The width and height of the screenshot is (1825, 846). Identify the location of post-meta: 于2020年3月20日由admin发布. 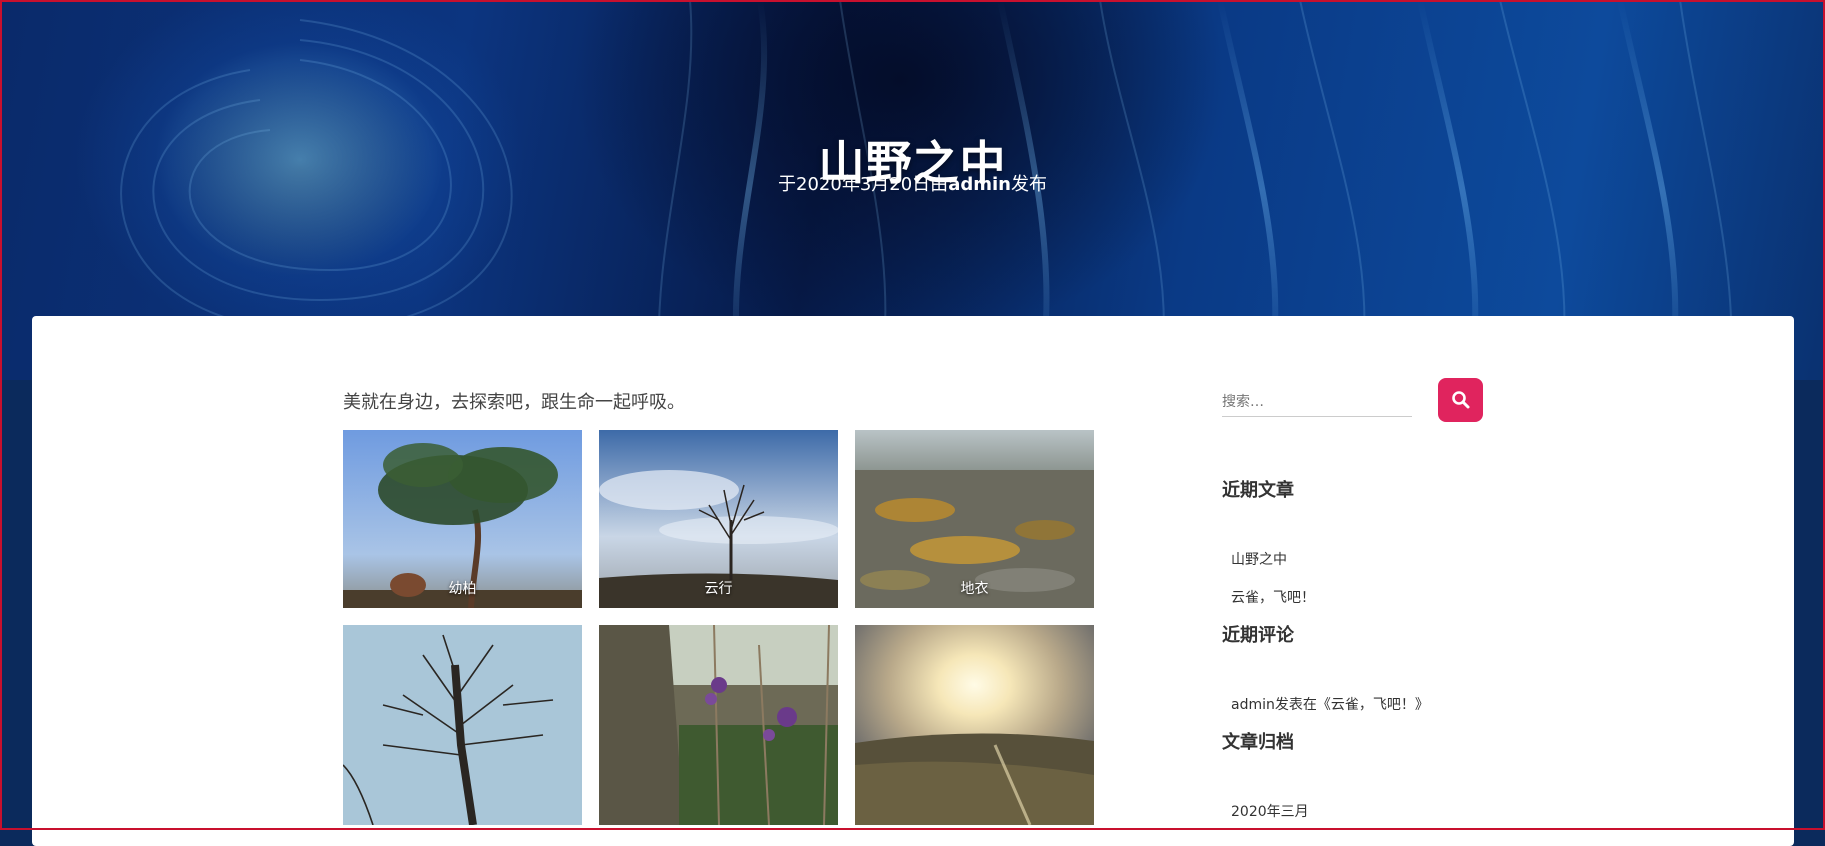
(912, 183).